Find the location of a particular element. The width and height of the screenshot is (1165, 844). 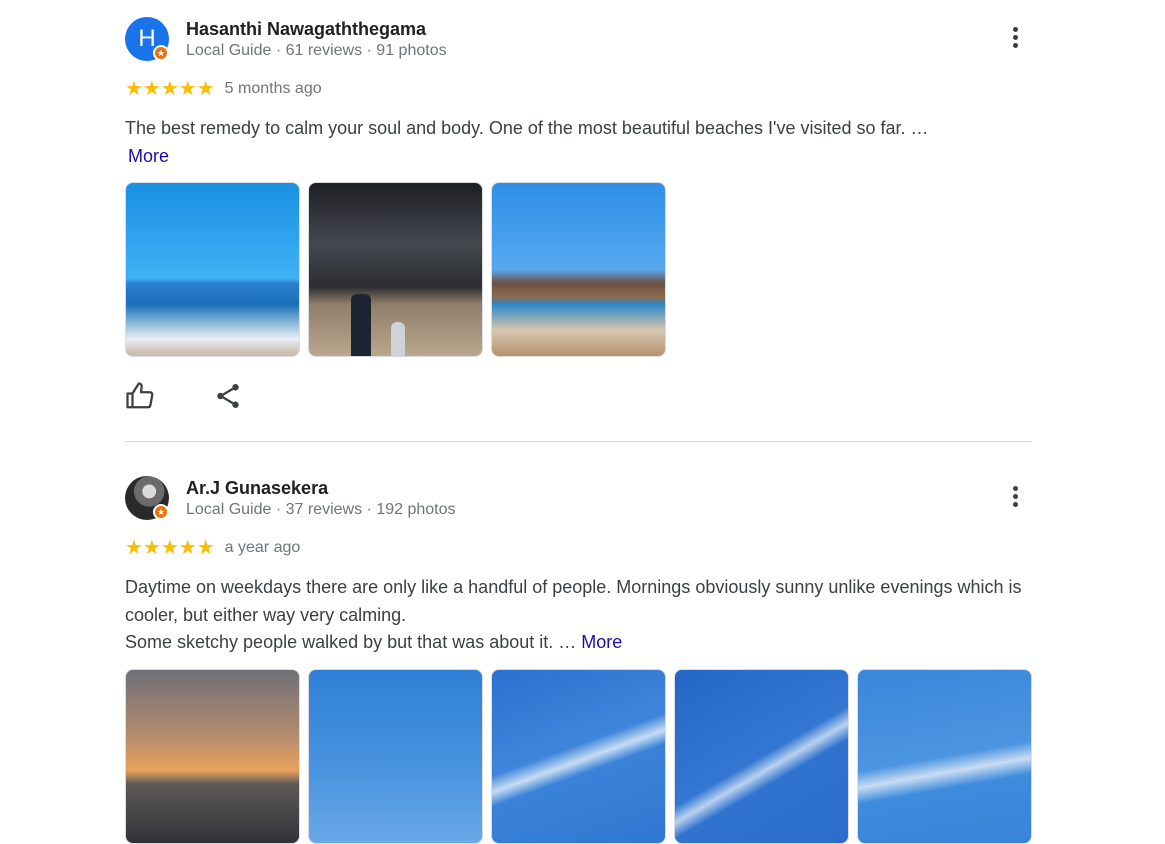

rating-row: ★★★★★ a year ago is located at coordinates (212, 548).